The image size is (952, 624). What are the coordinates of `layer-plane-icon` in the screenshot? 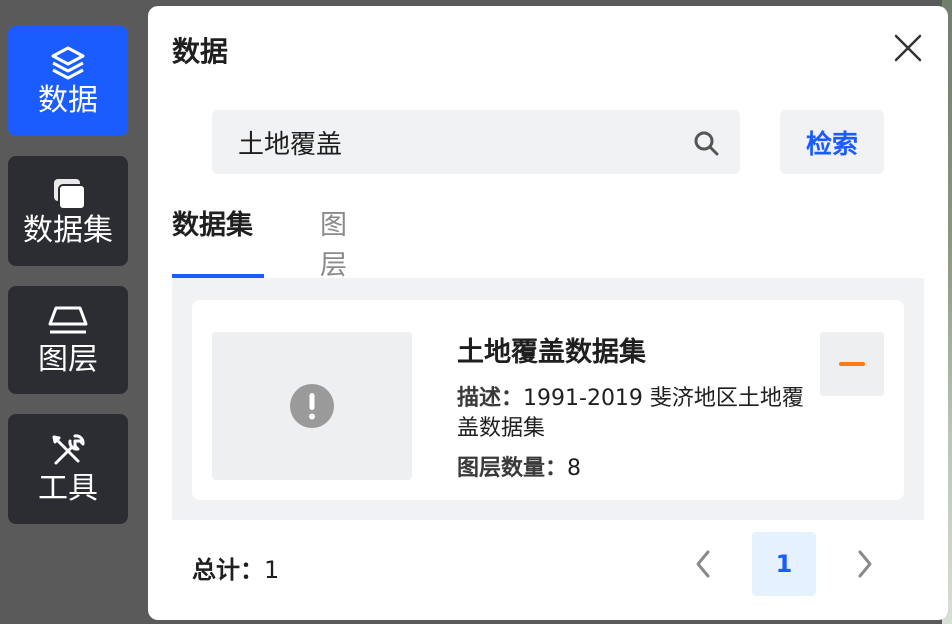 It's located at (68, 322).